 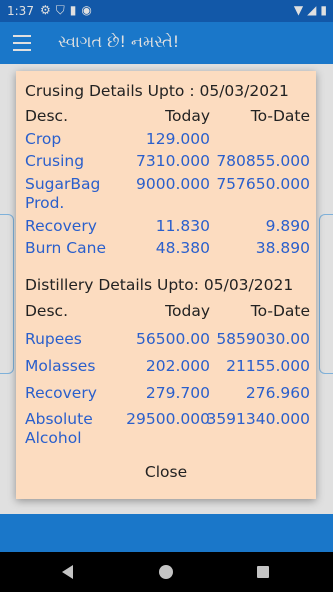 What do you see at coordinates (182, 248) in the screenshot?
I see `crushing-row-today: 48.380` at bounding box center [182, 248].